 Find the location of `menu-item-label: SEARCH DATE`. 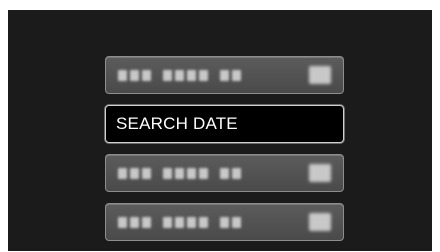

menu-item-label: SEARCH DATE is located at coordinates (177, 123).